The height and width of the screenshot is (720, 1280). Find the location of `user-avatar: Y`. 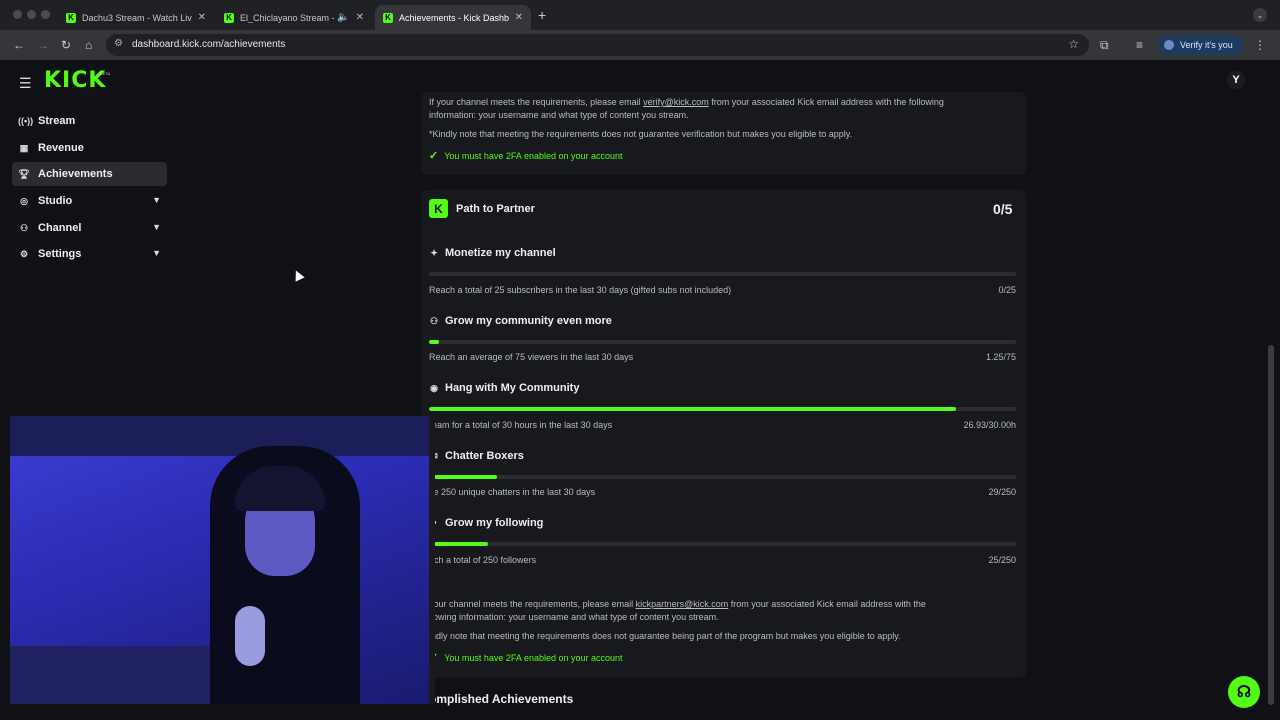

user-avatar: Y is located at coordinates (1236, 80).